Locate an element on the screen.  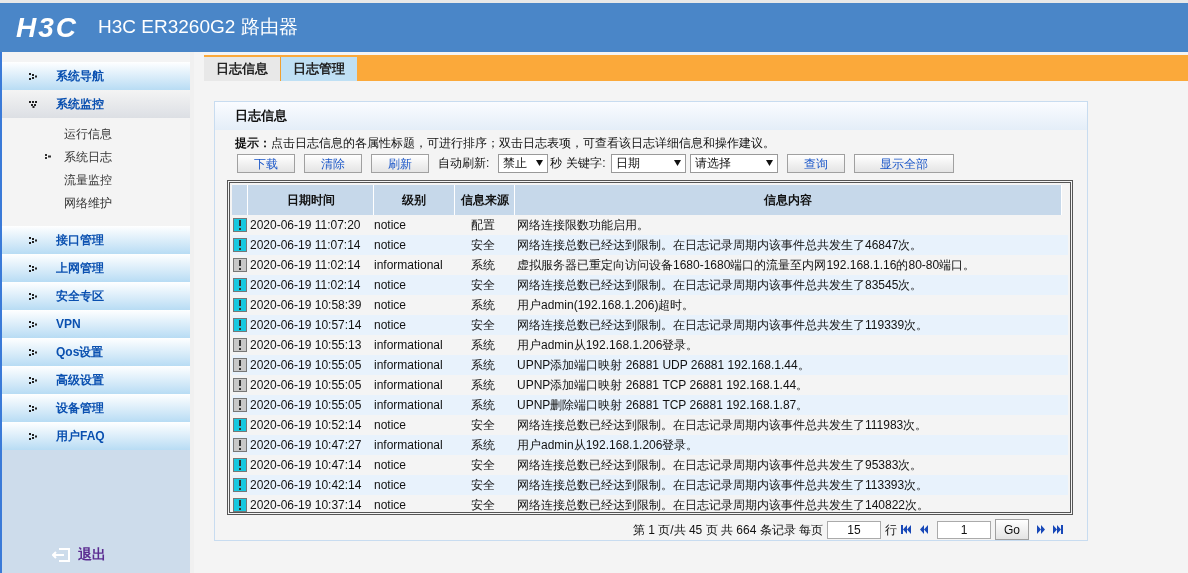
table-cell-text: 2020-06-19 10:58:39 is located at coordinates (306, 305).